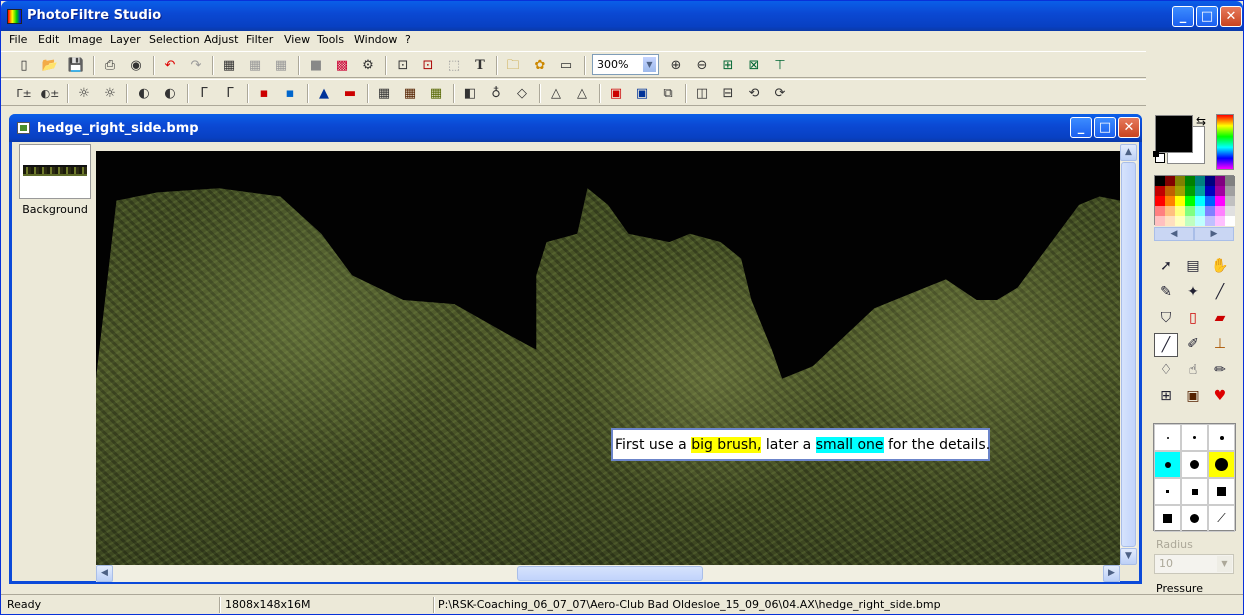 The height and width of the screenshot is (615, 1244). I want to click on radius-select: 10 ▼, so click(1194, 564).